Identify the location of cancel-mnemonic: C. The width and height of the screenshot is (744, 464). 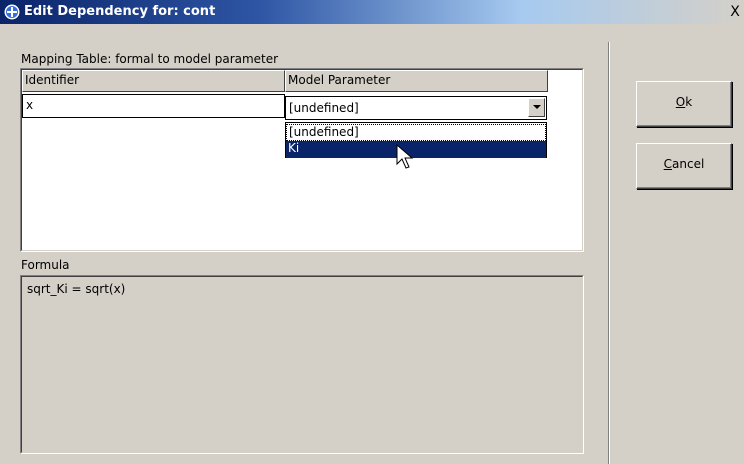
(668, 164).